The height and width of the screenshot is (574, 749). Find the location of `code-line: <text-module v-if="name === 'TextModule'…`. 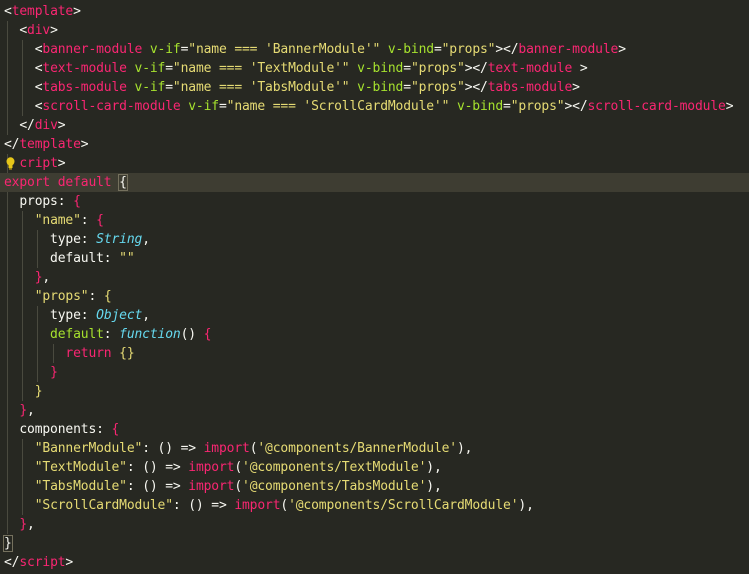

code-line: <text-module v-if="name === 'TextModule'… is located at coordinates (374, 68).